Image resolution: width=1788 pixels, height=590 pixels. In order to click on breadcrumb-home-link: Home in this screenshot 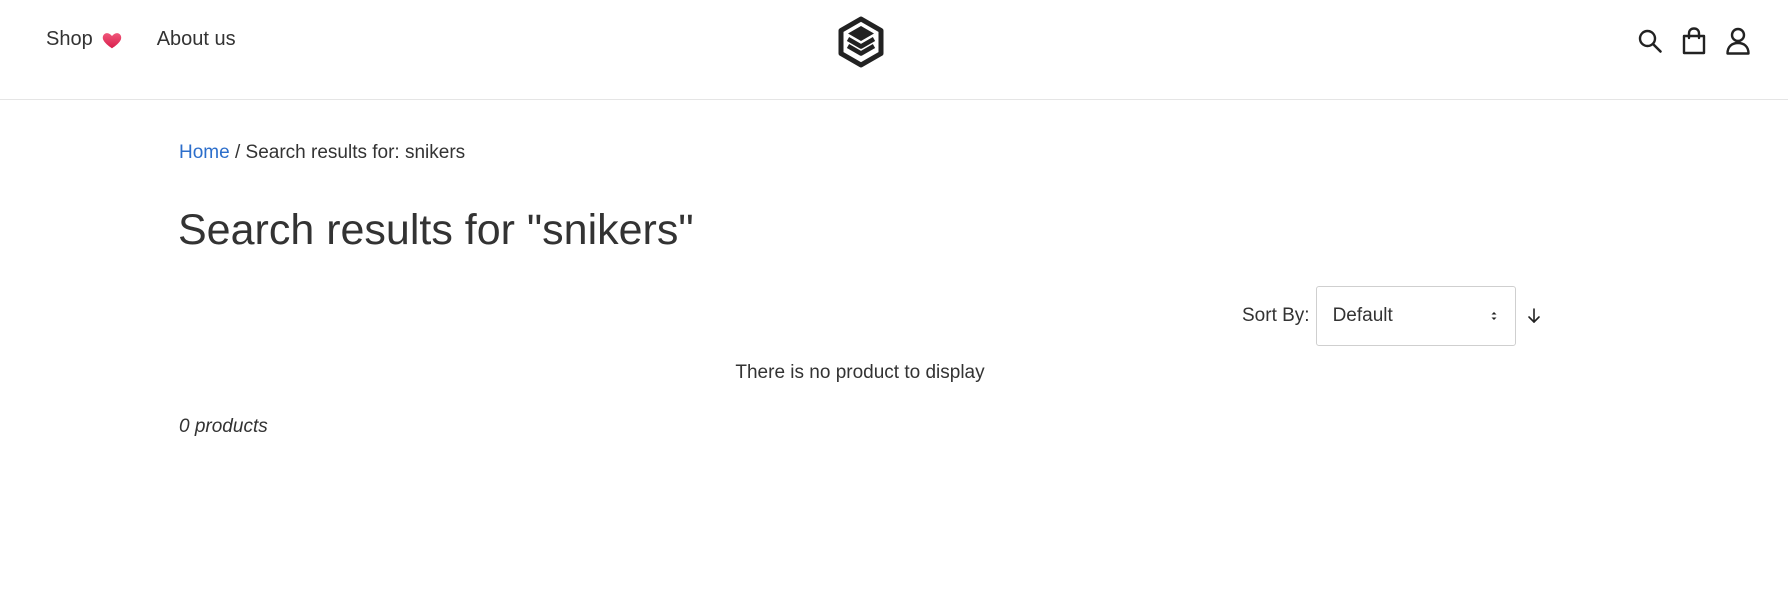, I will do `click(204, 152)`.